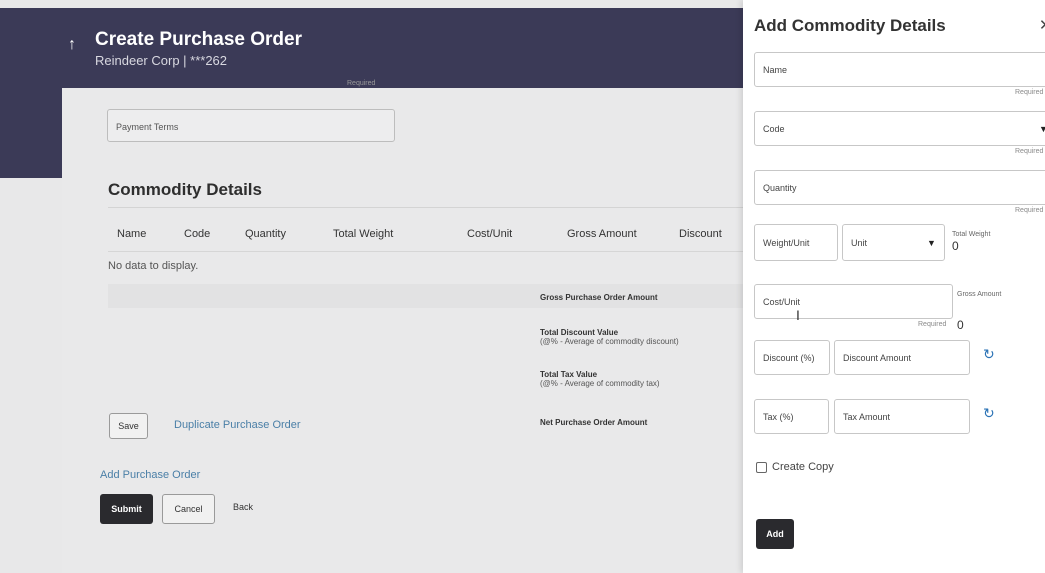 This screenshot has height=573, width=1045. What do you see at coordinates (877, 357) in the screenshot?
I see `discount-amount-label: Discount Amount` at bounding box center [877, 357].